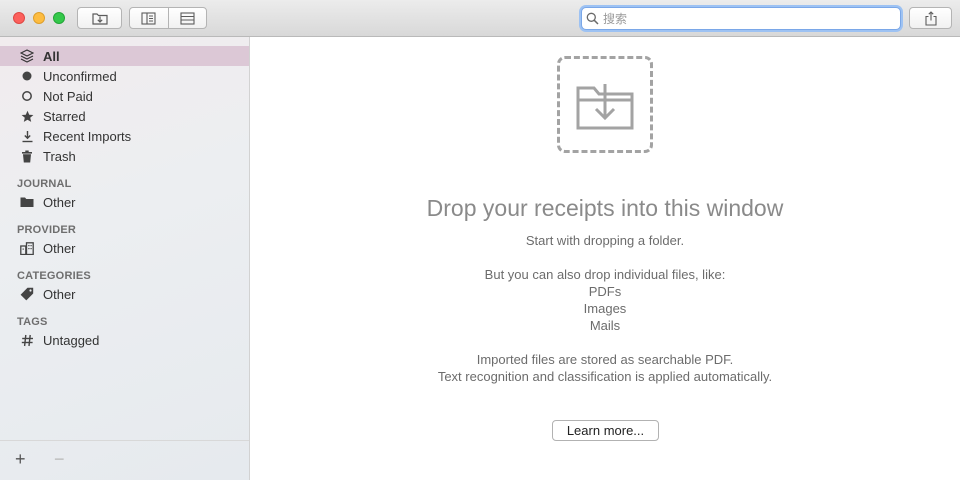 This screenshot has height=480, width=960. I want to click on filled-dot-icon, so click(27, 76).